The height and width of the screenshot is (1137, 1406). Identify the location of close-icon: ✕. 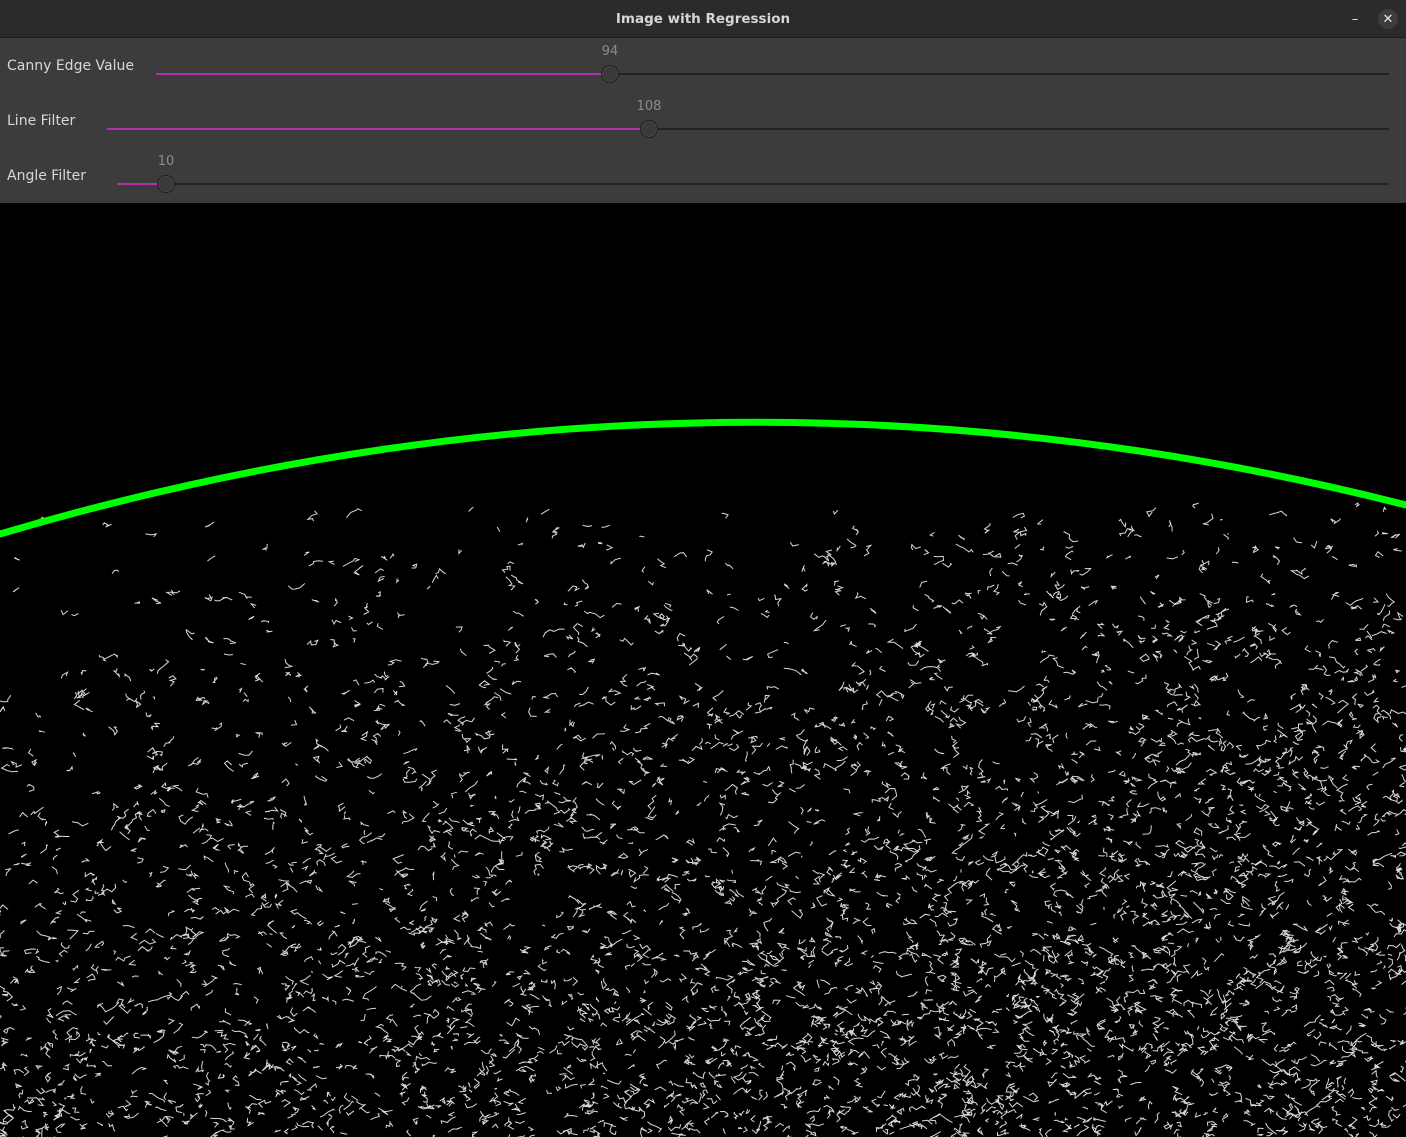
(1388, 19).